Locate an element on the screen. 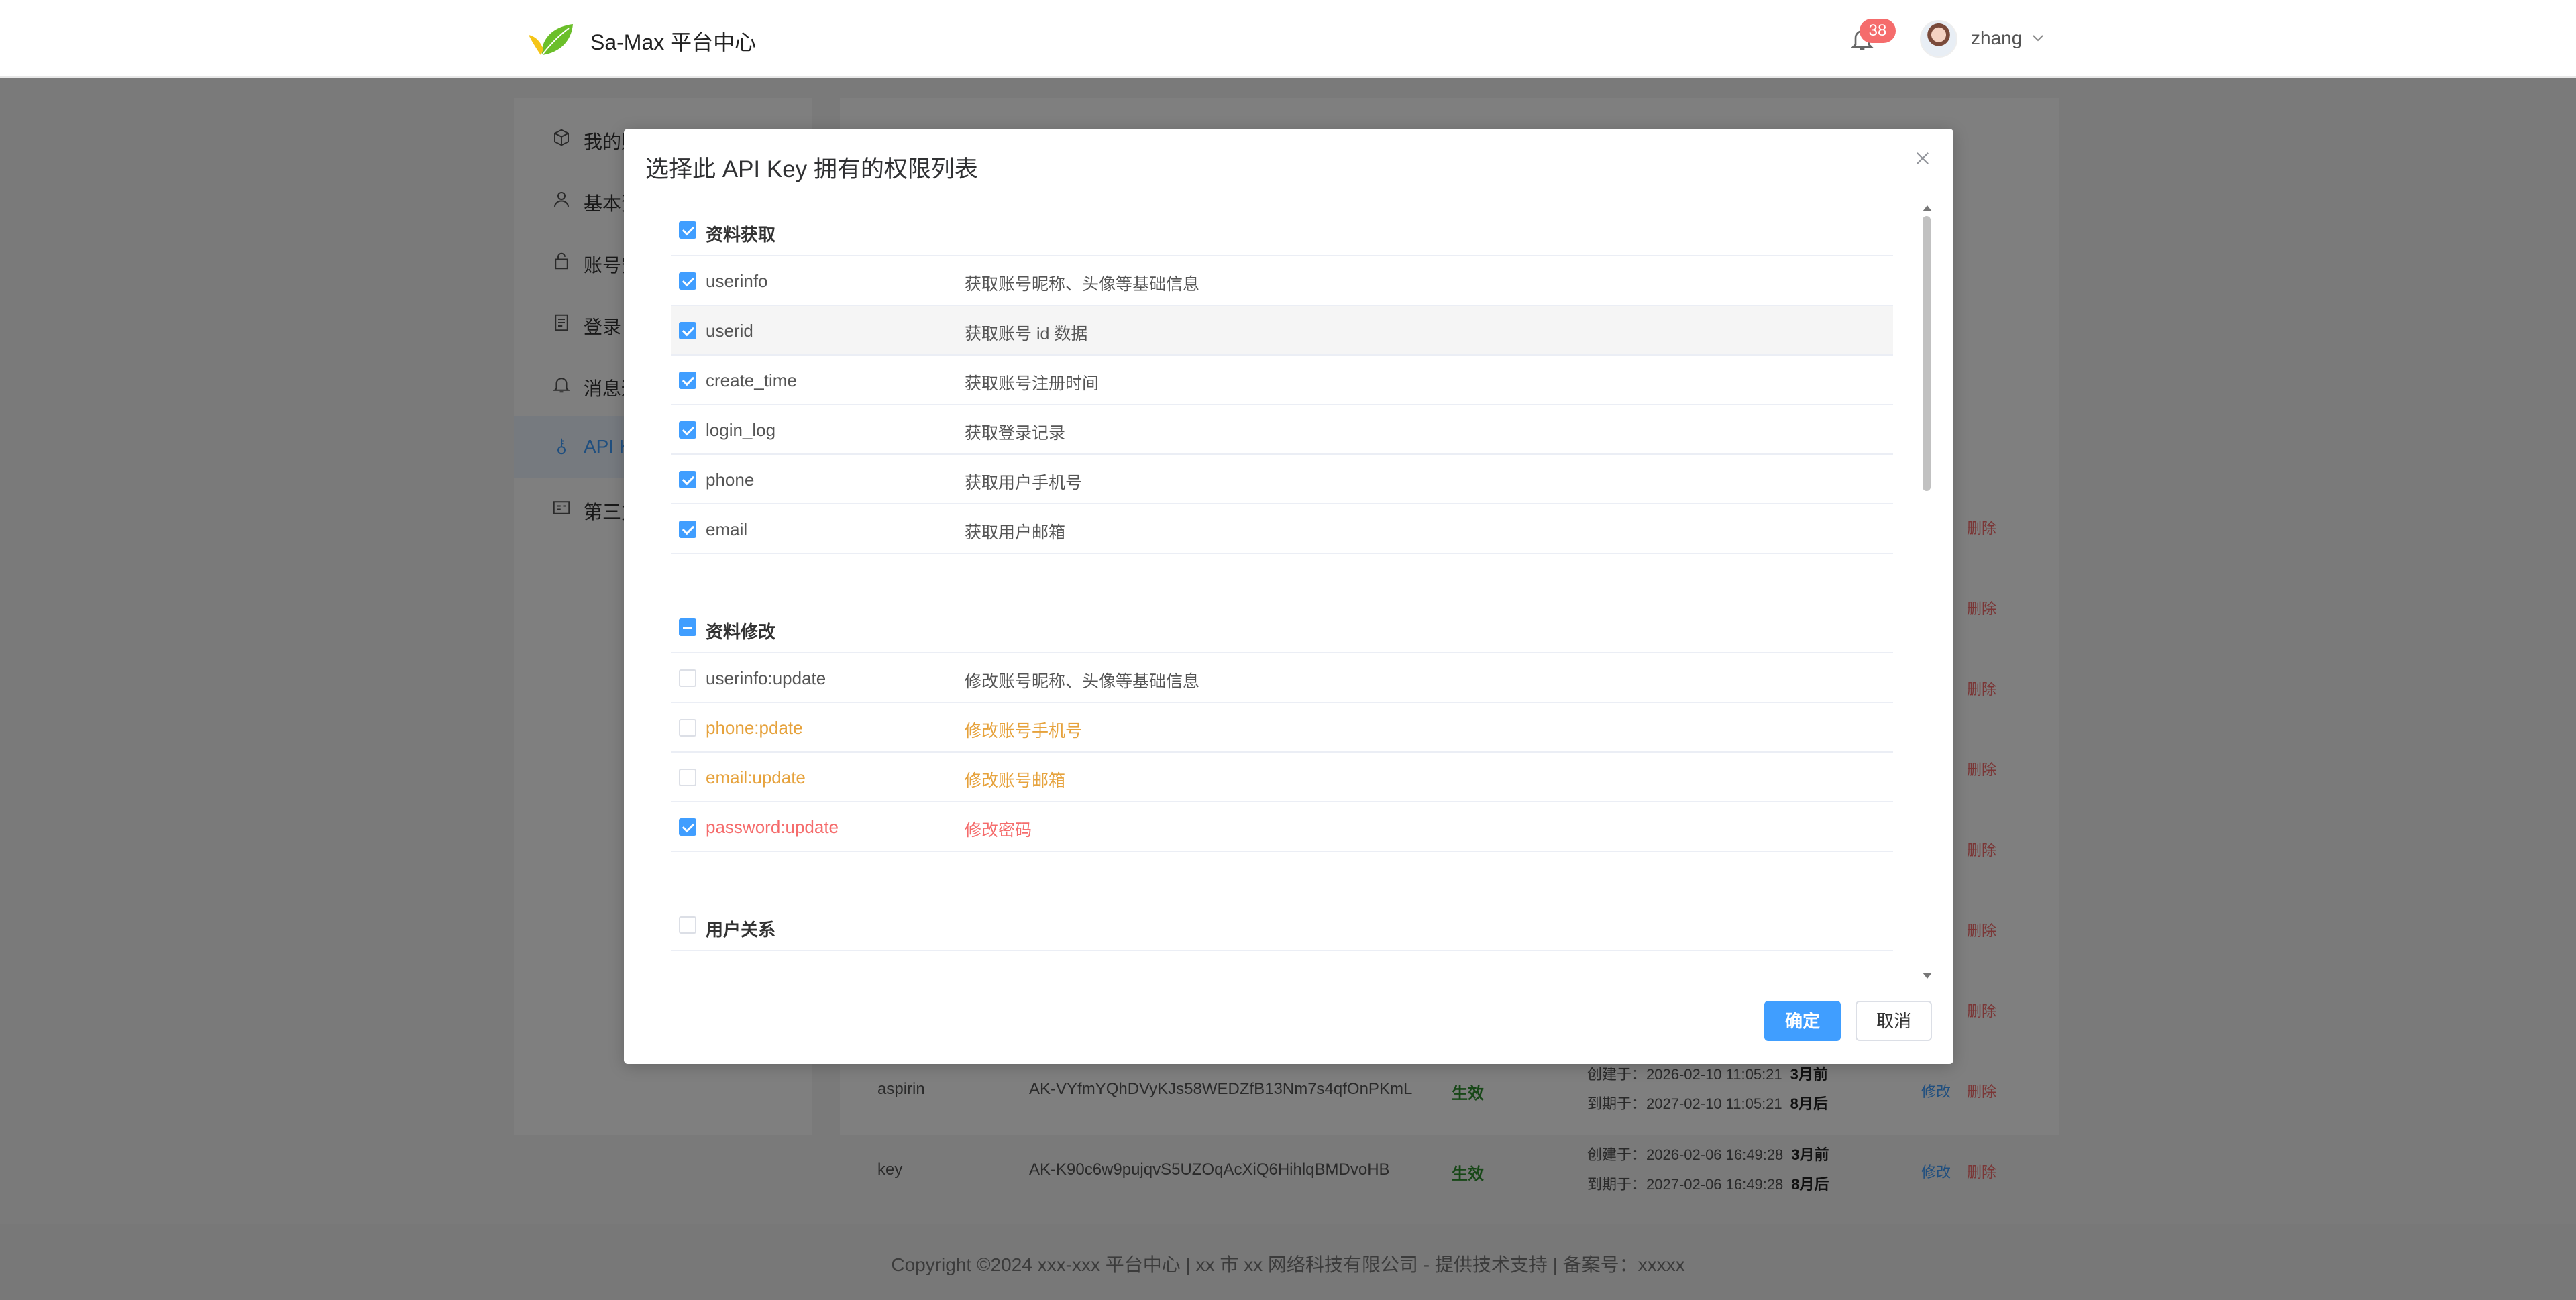 This screenshot has width=2576, height=1300. brand-title: Sa-Max 平台中心 is located at coordinates (673, 41).